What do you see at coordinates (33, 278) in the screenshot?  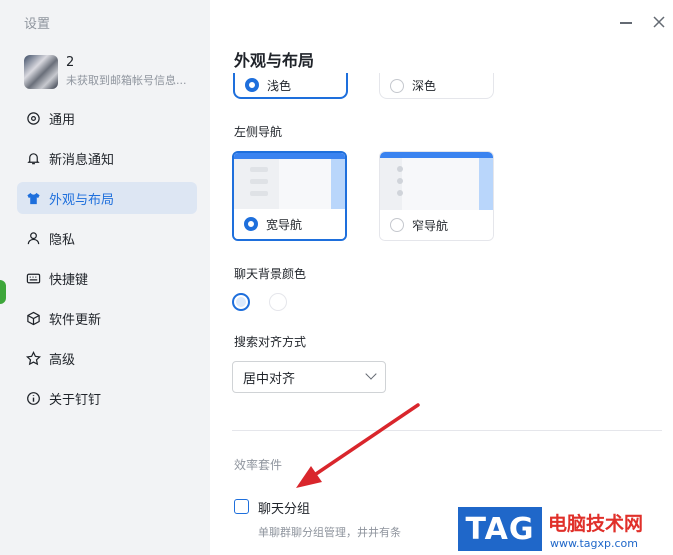 I see `keyboard-icon` at bounding box center [33, 278].